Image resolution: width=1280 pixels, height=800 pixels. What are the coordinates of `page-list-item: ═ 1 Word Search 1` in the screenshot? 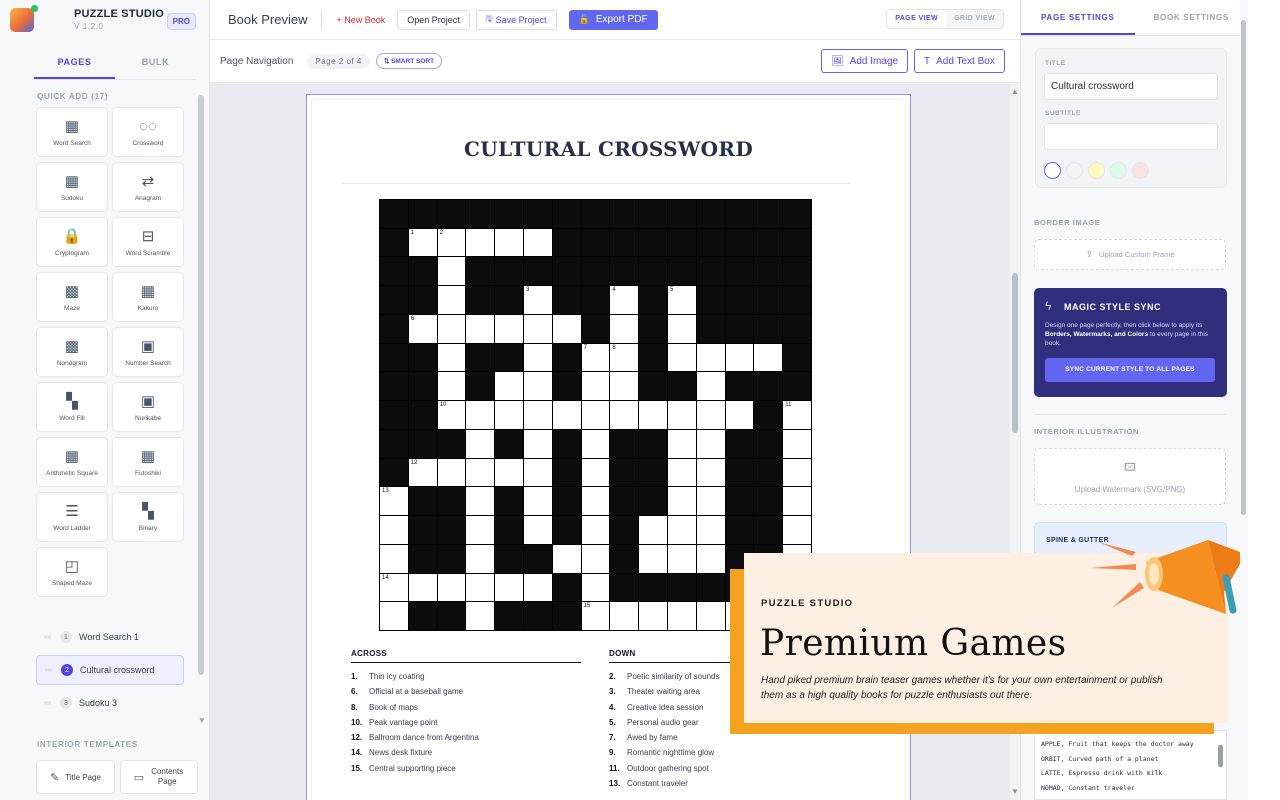 It's located at (110, 637).